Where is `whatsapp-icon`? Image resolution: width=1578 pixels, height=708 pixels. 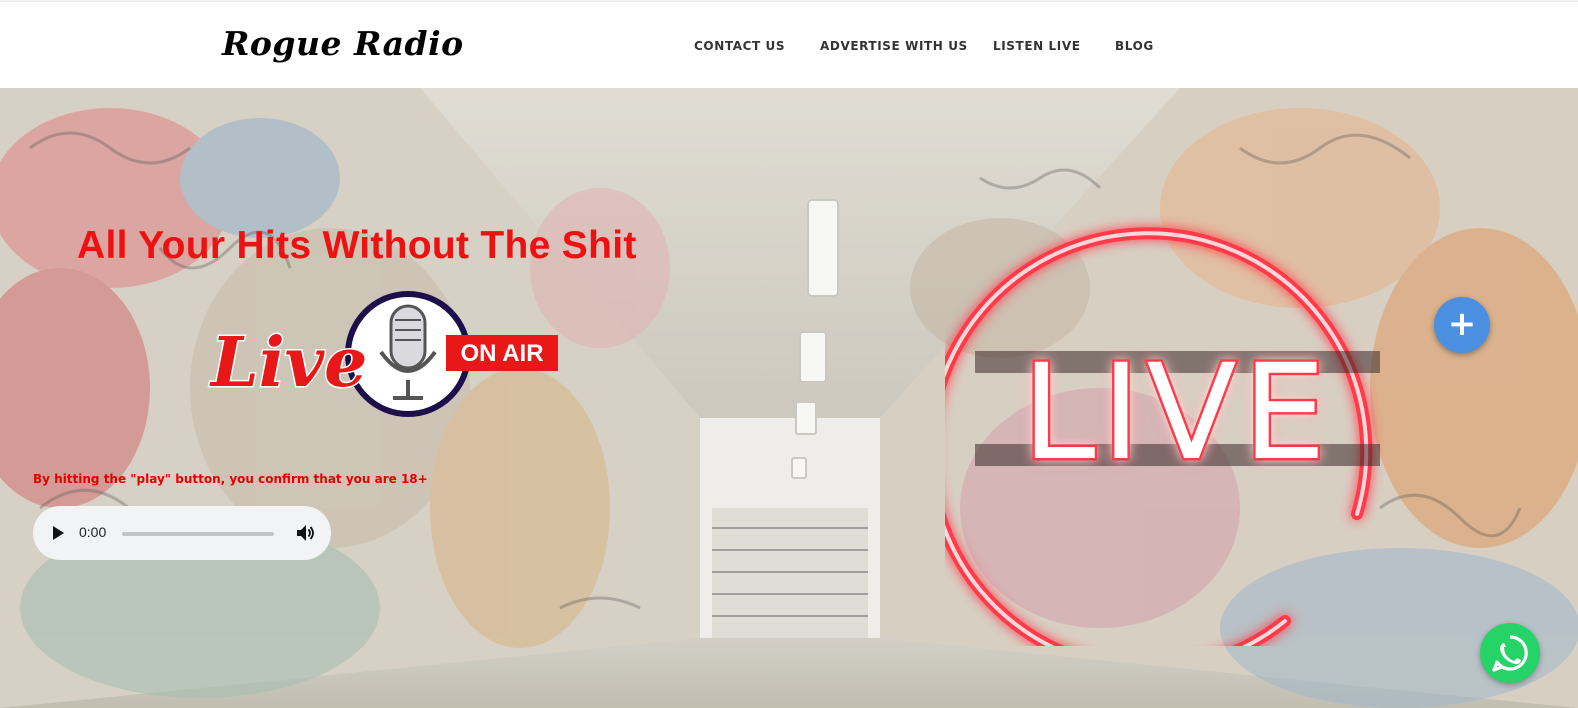
whatsapp-icon is located at coordinates (1510, 653).